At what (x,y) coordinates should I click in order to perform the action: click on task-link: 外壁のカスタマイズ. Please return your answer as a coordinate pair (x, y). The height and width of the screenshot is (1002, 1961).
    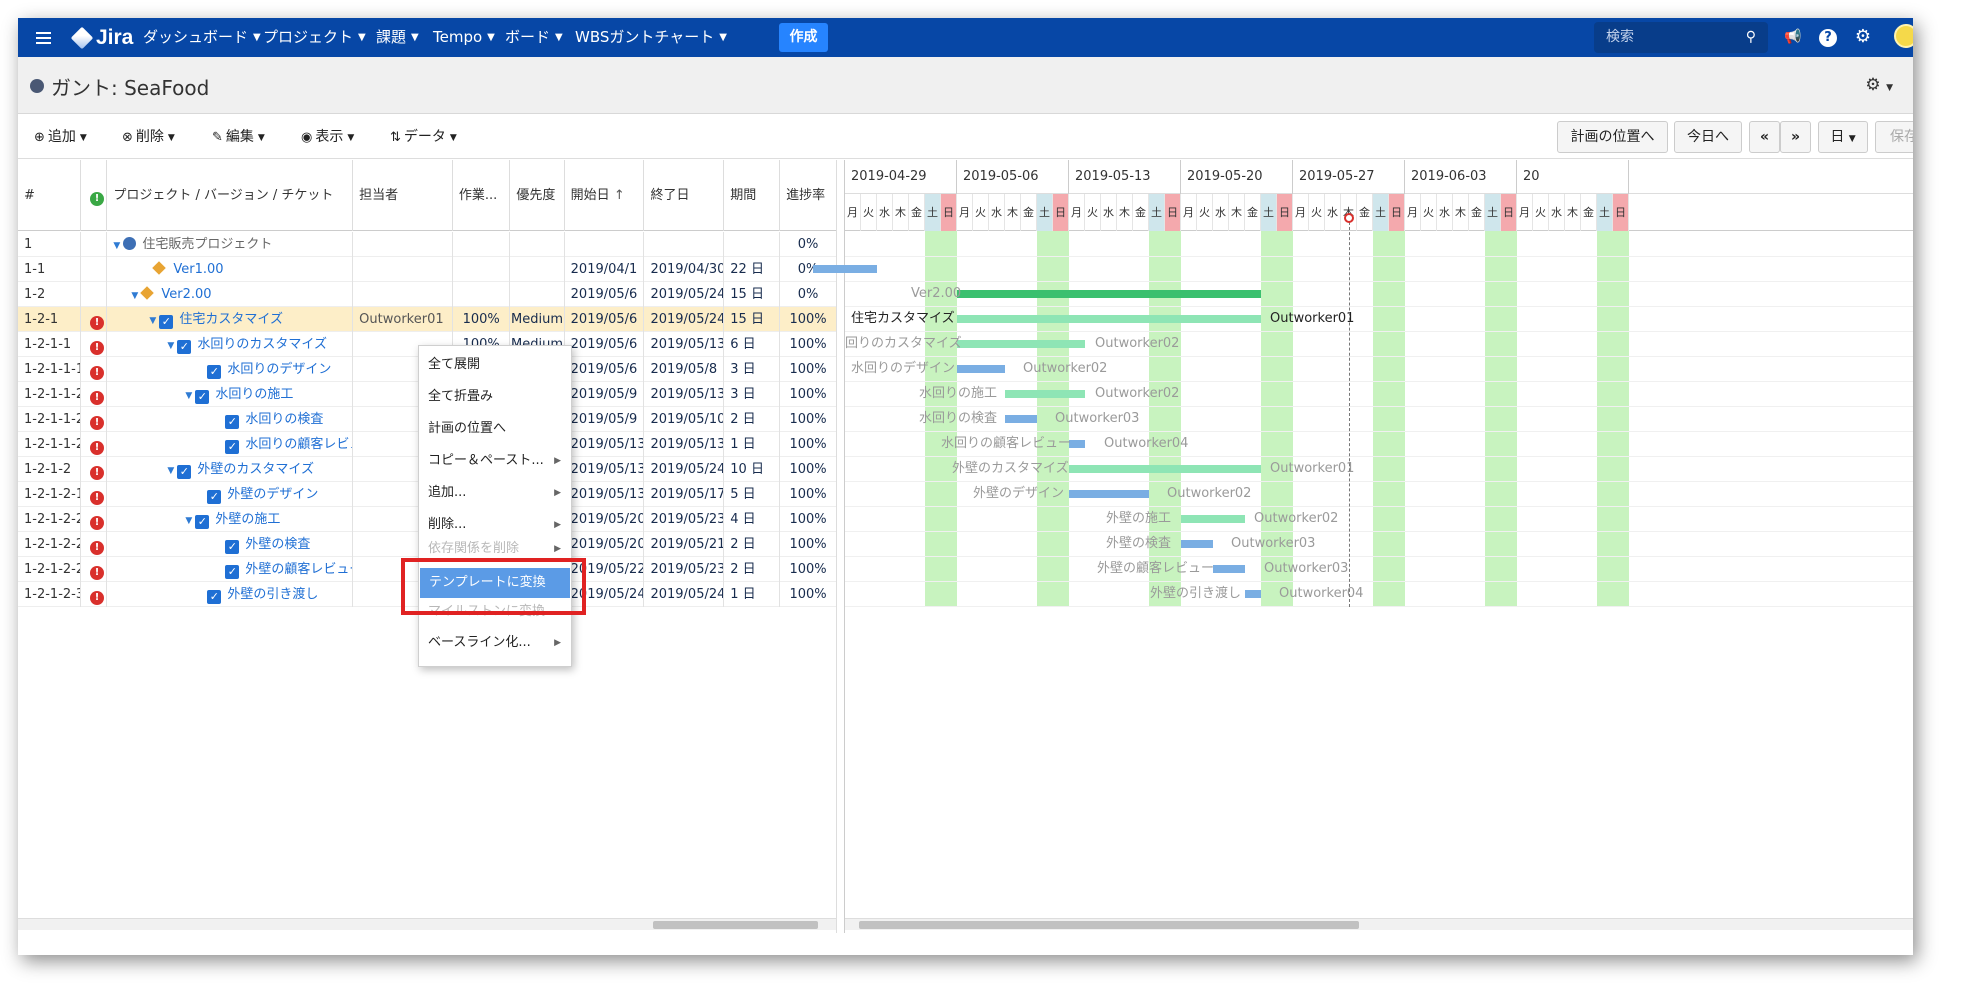
    Looking at the image, I should click on (255, 469).